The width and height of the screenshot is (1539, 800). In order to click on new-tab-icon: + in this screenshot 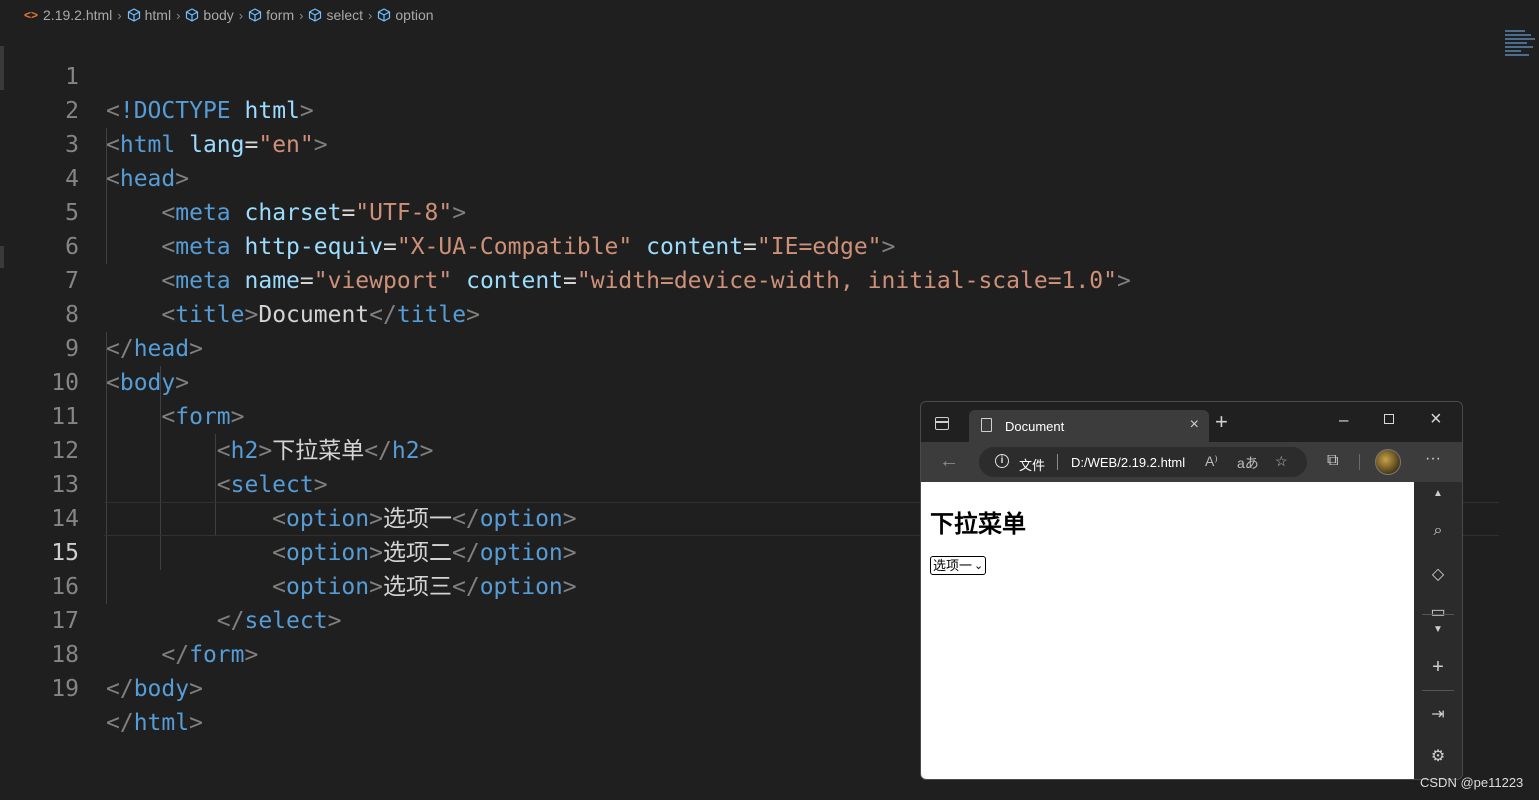, I will do `click(1221, 422)`.